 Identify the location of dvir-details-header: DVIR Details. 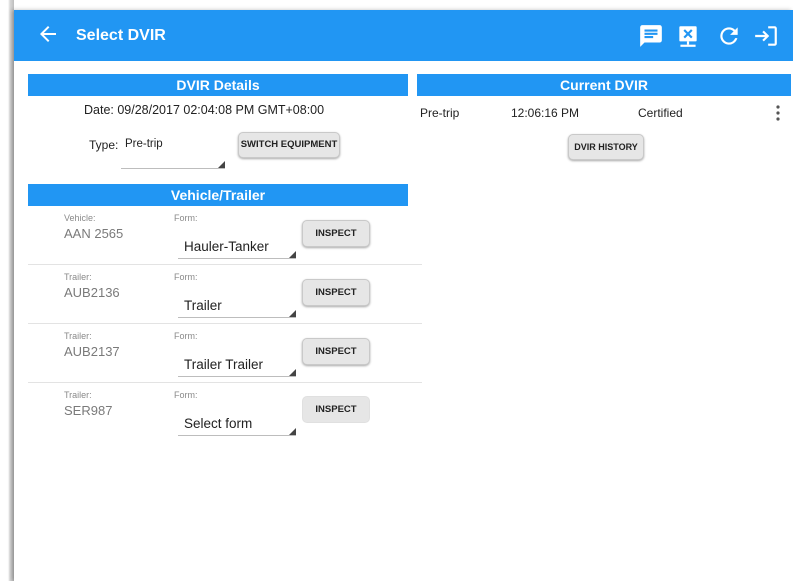
(218, 85).